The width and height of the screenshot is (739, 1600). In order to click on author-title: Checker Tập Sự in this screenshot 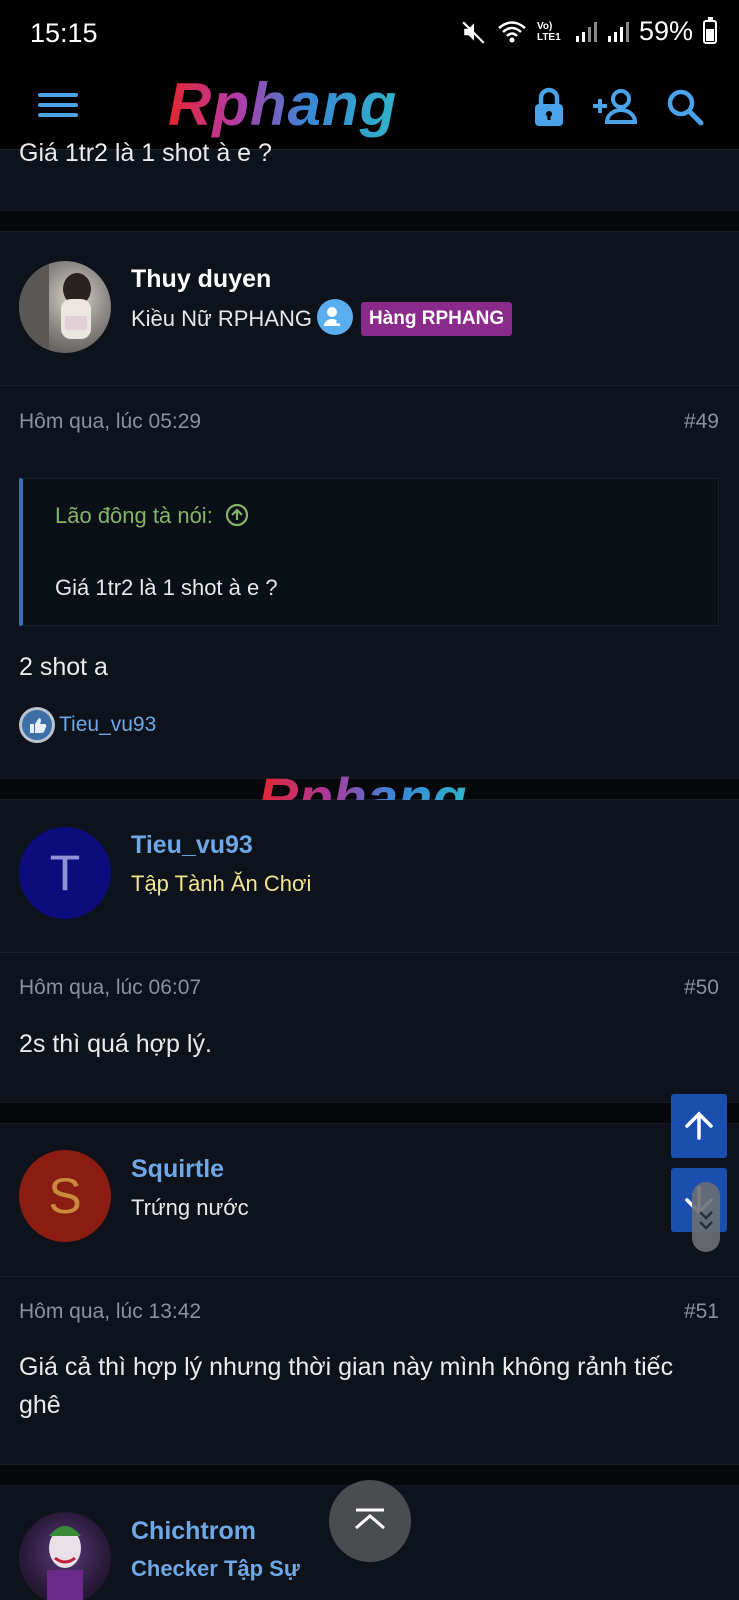, I will do `click(215, 1568)`.